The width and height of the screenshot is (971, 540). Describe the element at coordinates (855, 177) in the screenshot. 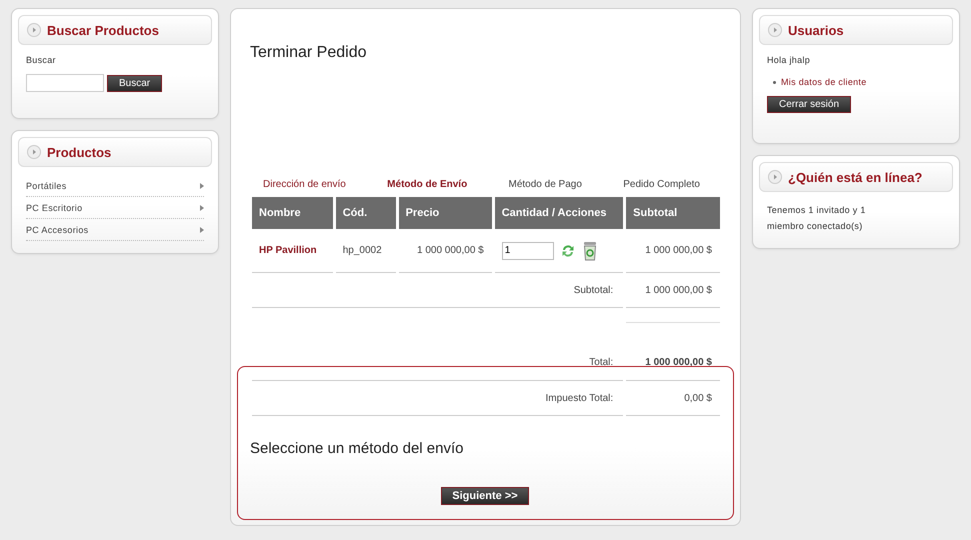

I see `box-title: ¿Quién está en línea?` at that location.